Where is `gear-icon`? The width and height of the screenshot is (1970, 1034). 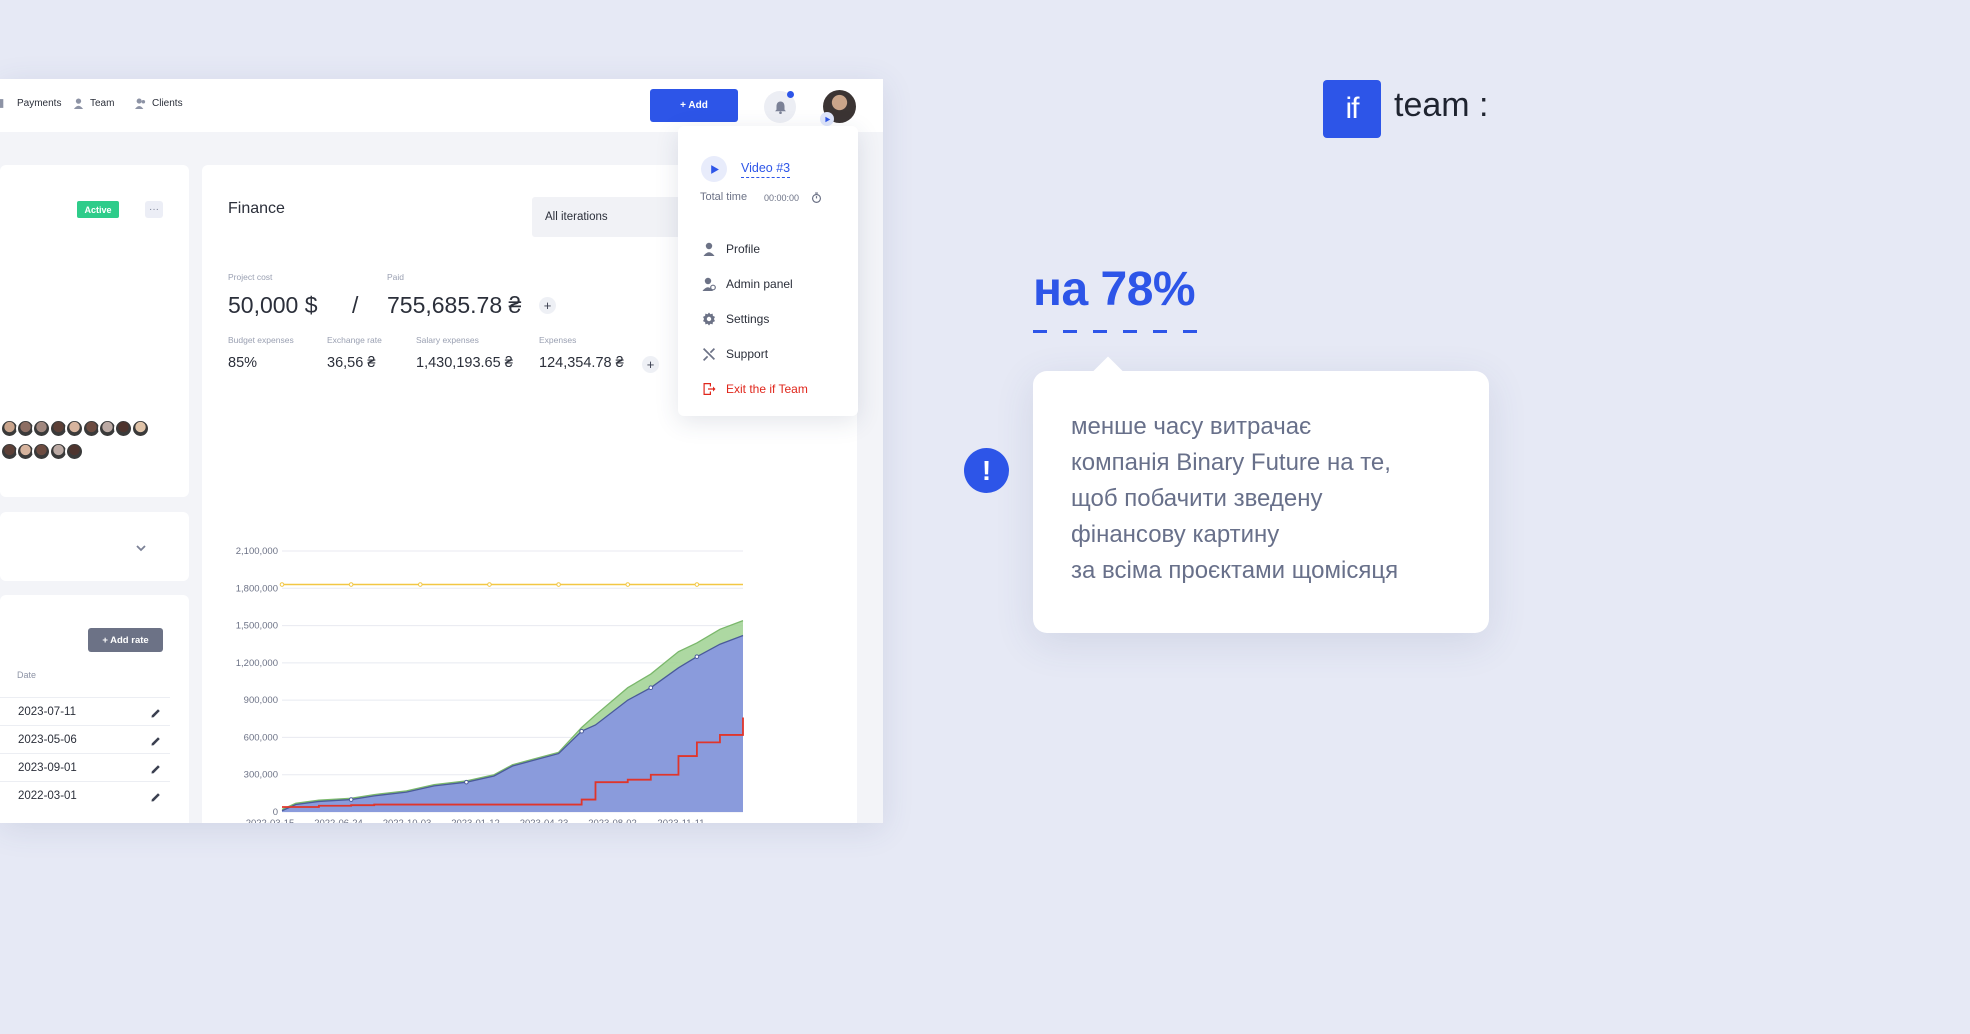 gear-icon is located at coordinates (709, 319).